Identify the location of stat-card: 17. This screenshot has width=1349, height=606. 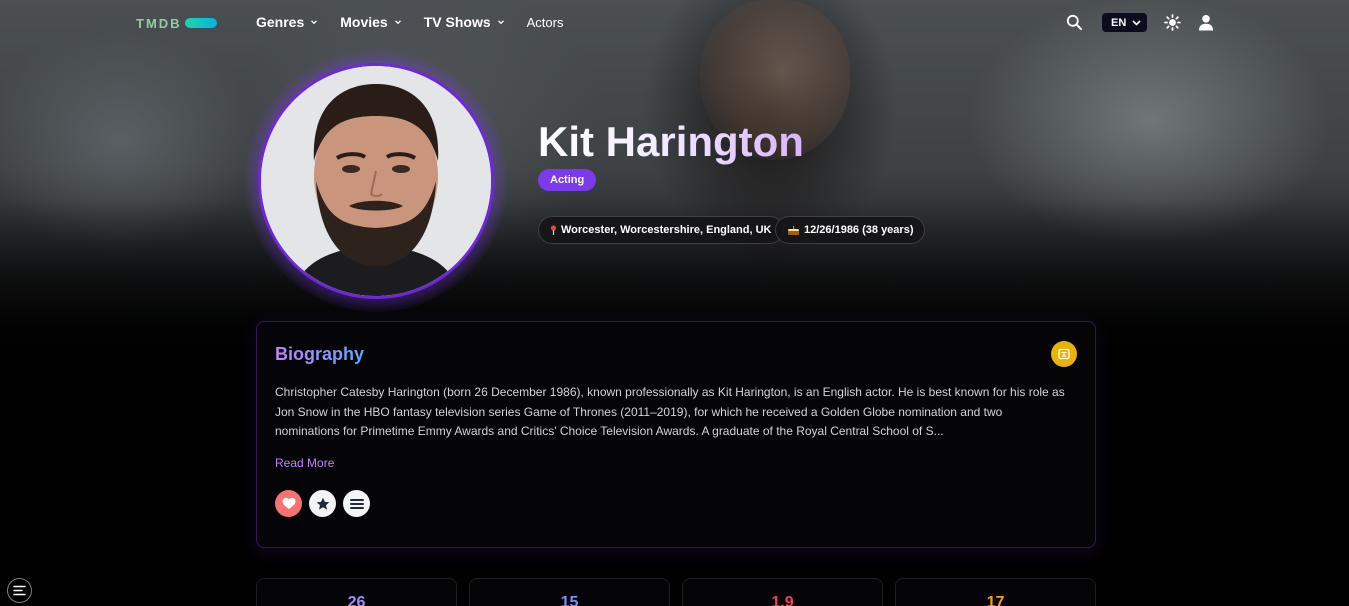
(995, 592).